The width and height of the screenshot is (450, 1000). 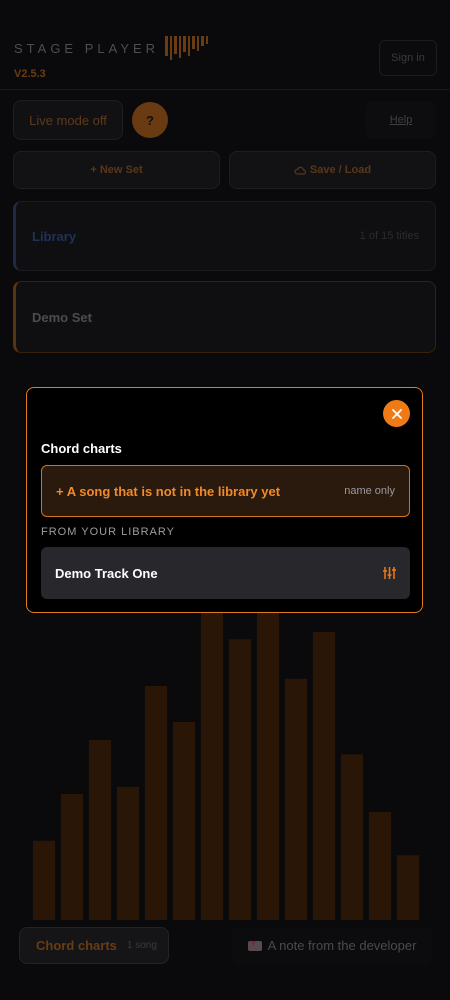 What do you see at coordinates (168, 491) in the screenshot?
I see `new-song-label: + A song that is not in the library yet` at bounding box center [168, 491].